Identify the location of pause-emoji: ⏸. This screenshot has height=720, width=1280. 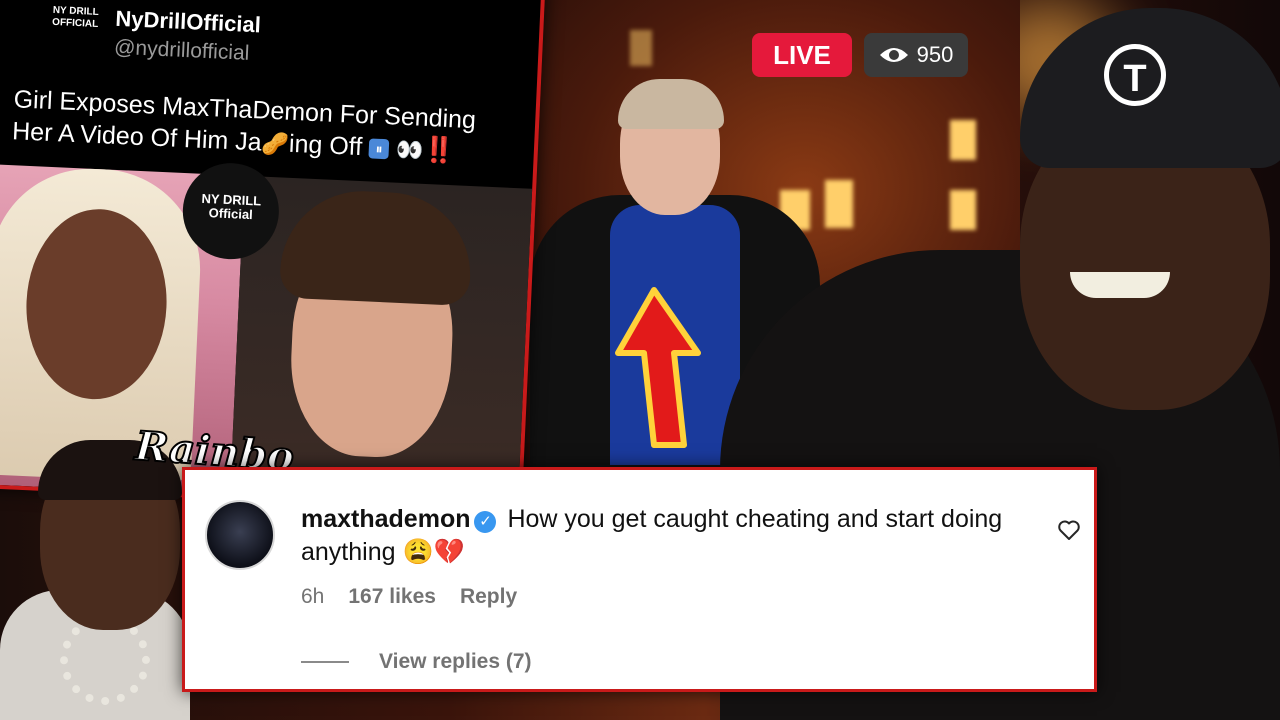
(379, 149).